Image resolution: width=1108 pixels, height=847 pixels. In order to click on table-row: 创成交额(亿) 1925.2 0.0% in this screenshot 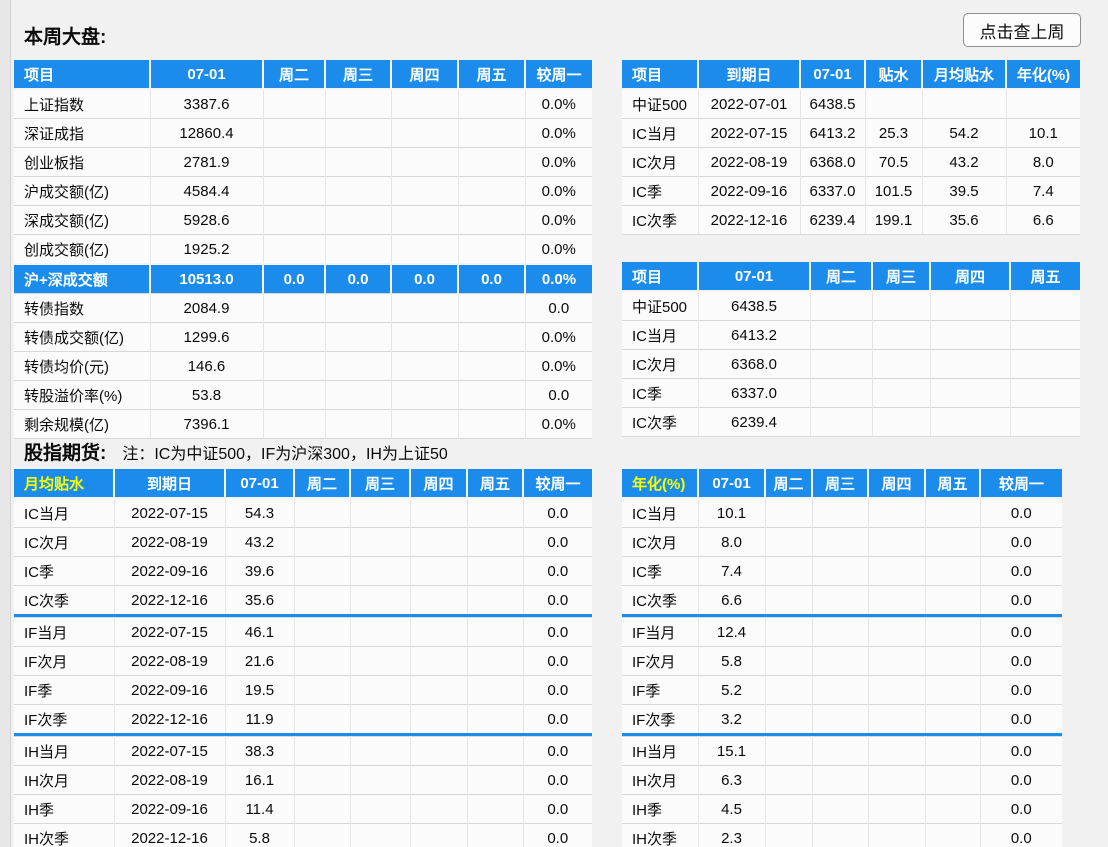, I will do `click(303, 249)`.